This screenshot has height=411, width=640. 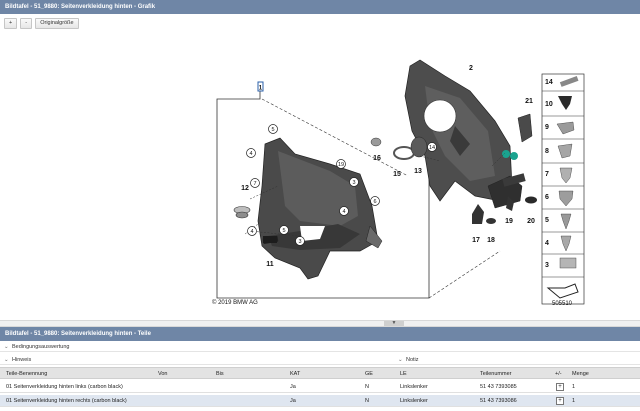 I want to click on callout-20: 20, so click(x=531, y=221).